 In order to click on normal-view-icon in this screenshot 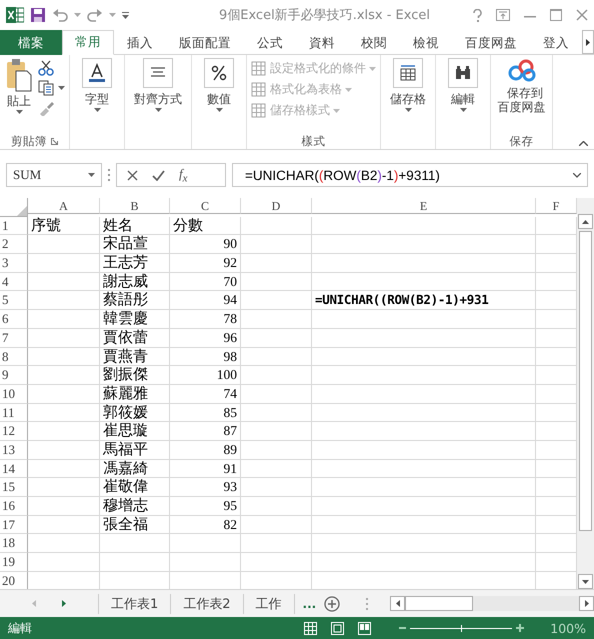, I will do `click(311, 628)`.